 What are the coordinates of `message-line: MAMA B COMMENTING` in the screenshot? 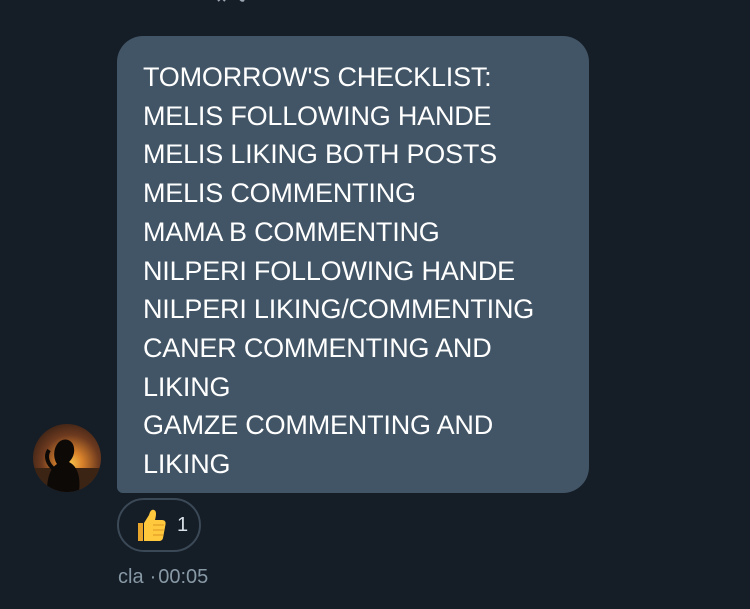 It's located at (291, 231).